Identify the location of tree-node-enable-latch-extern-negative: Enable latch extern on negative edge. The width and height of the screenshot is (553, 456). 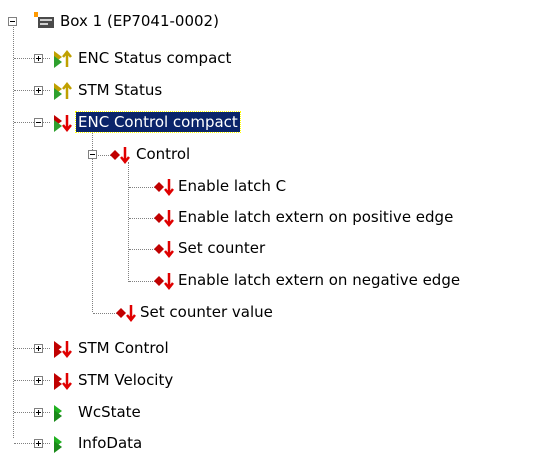
(352, 280).